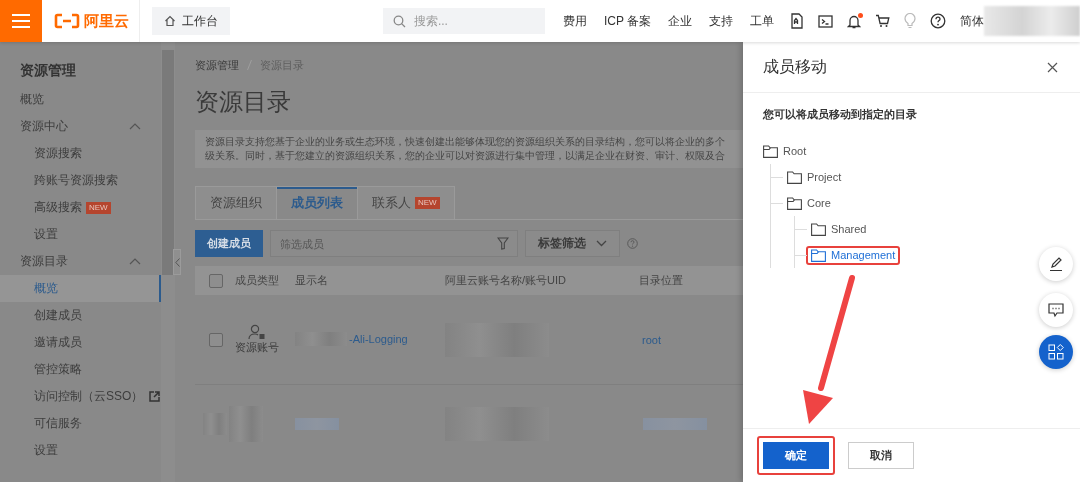 This screenshot has height=482, width=1080. What do you see at coordinates (217, 65) in the screenshot?
I see `breadcrumb-link: 资源管理` at bounding box center [217, 65].